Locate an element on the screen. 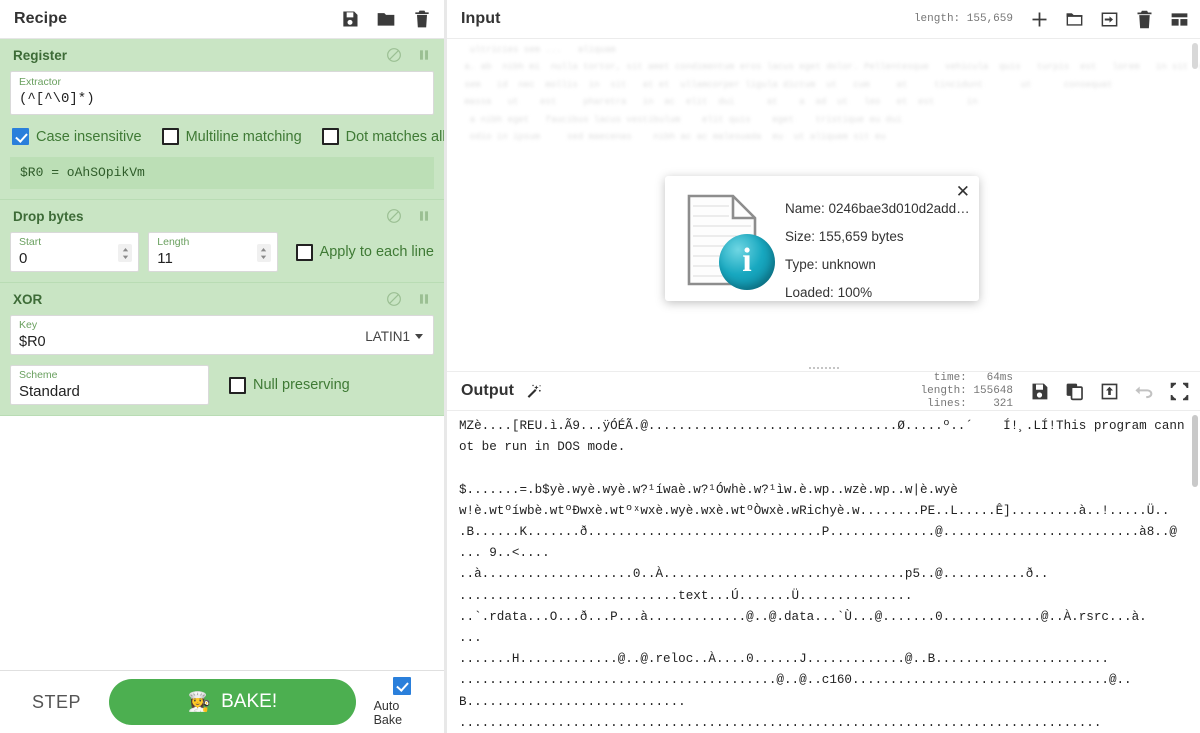  start-value: 0 is located at coordinates (74, 258).